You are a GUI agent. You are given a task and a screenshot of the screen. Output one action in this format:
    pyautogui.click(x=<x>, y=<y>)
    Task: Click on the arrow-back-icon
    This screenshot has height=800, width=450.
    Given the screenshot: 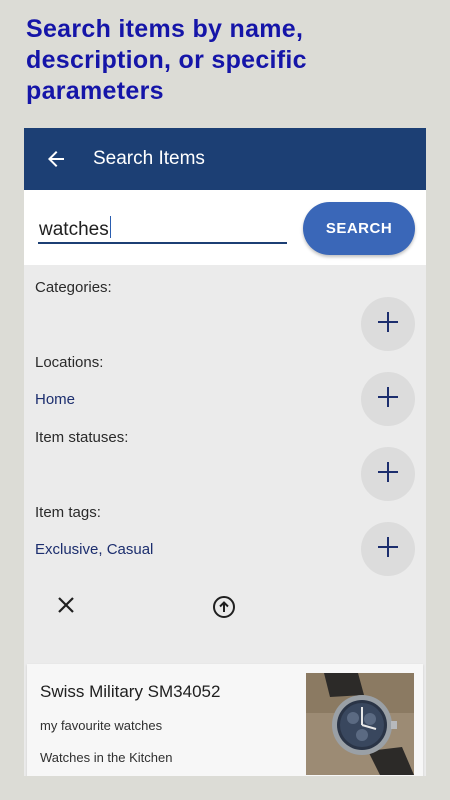 What is the action you would take?
    pyautogui.click(x=56, y=159)
    